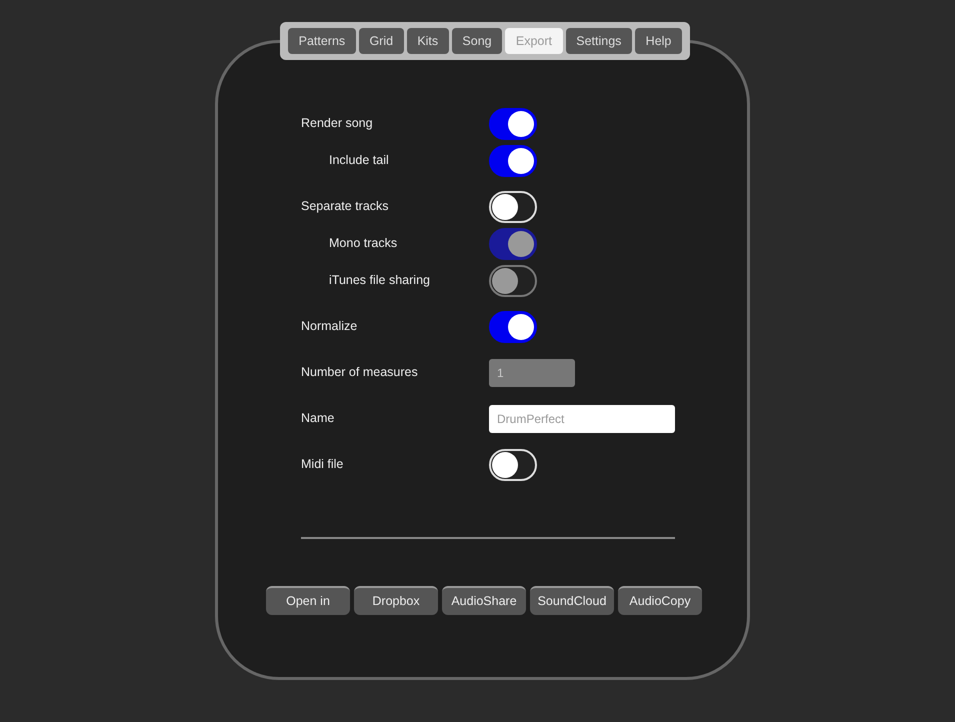 The width and height of the screenshot is (955, 722). What do you see at coordinates (484, 600) in the screenshot?
I see `export-button: AudioShare` at bounding box center [484, 600].